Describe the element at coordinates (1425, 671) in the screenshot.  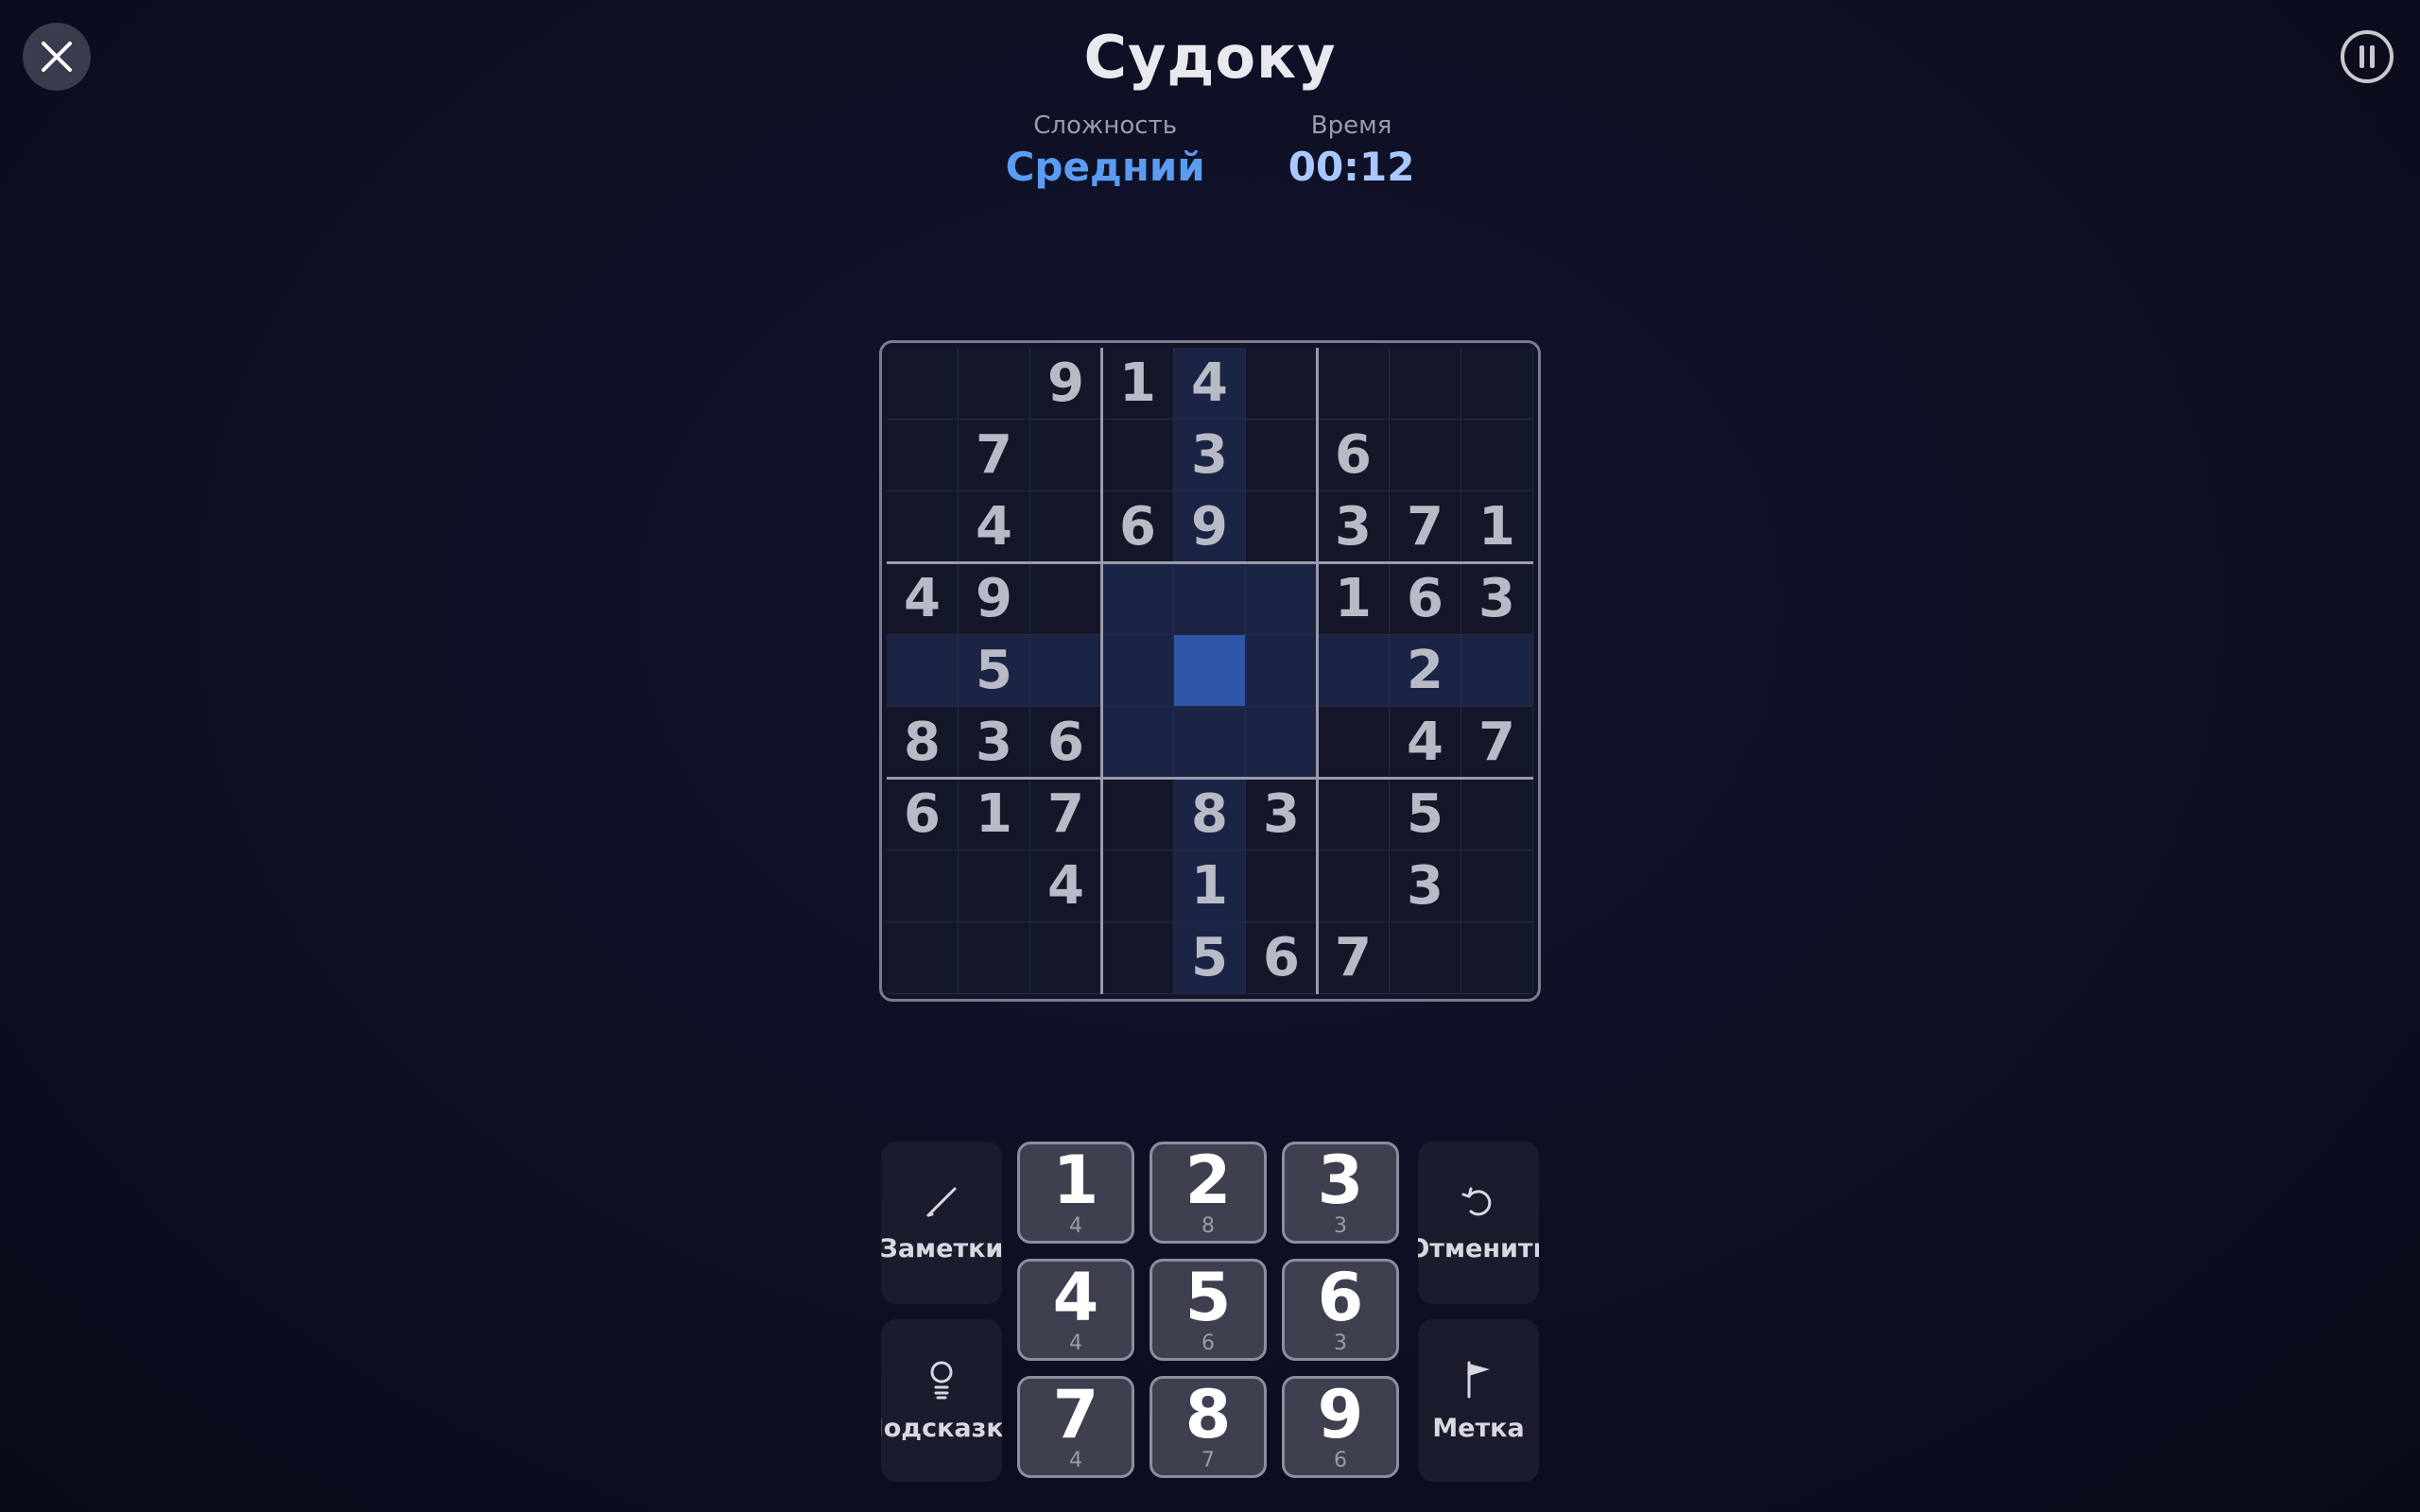
I see `sudoku-cell: 2` at that location.